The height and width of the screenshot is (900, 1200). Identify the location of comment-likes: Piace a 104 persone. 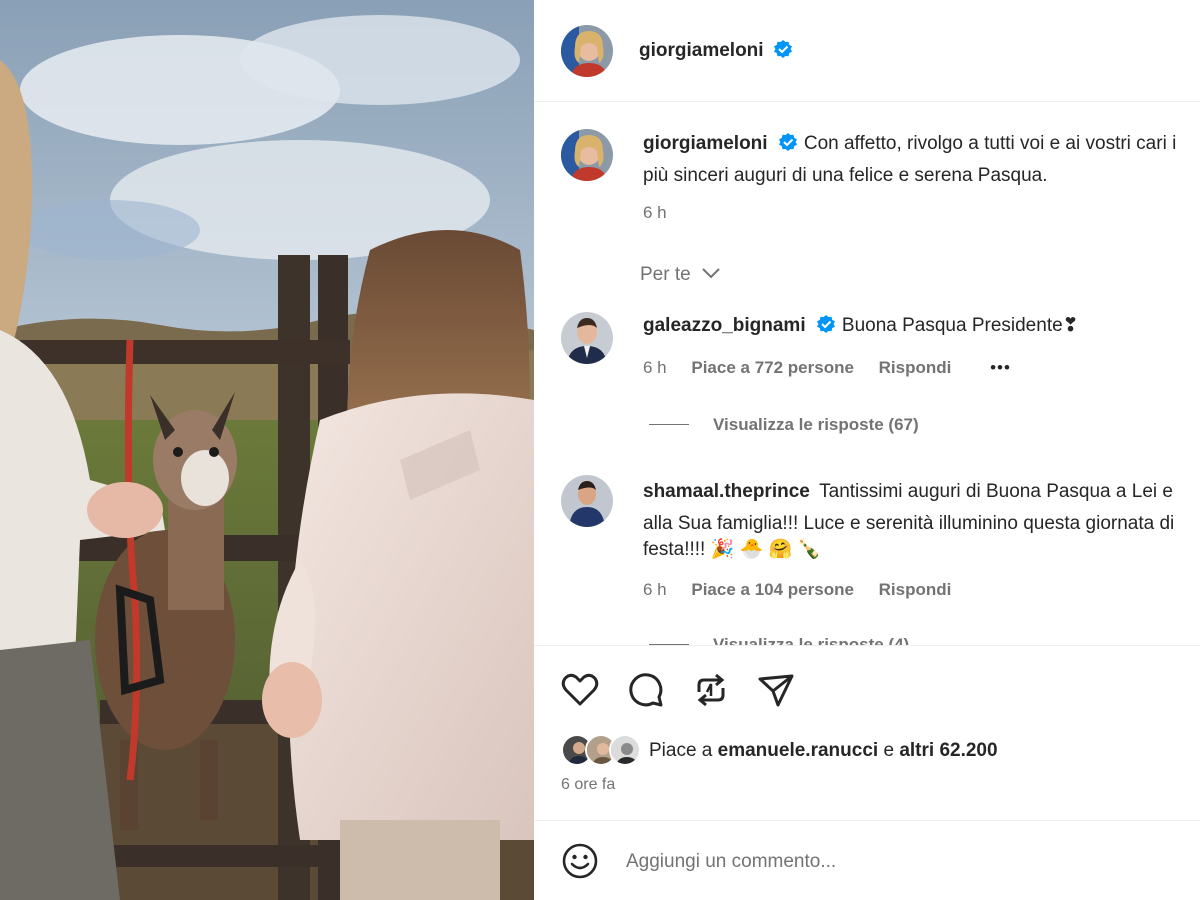
(772, 589).